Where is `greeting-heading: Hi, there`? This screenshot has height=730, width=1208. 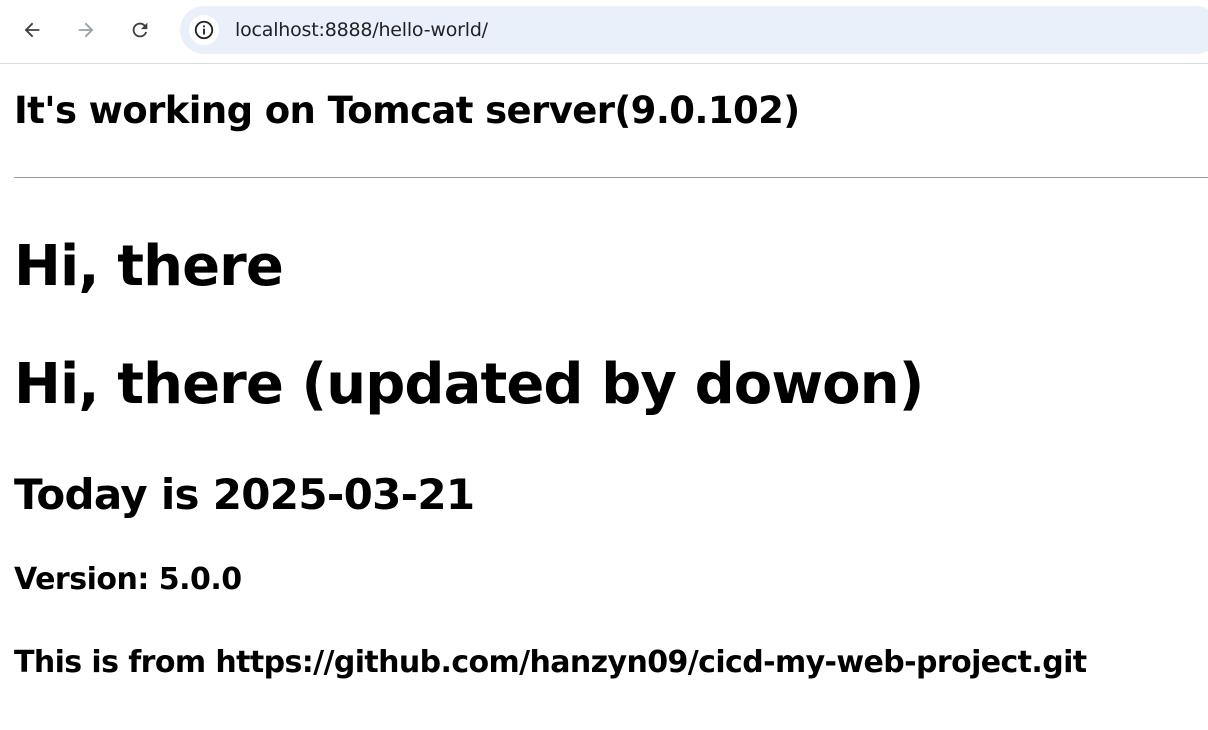 greeting-heading: Hi, there is located at coordinates (149, 266).